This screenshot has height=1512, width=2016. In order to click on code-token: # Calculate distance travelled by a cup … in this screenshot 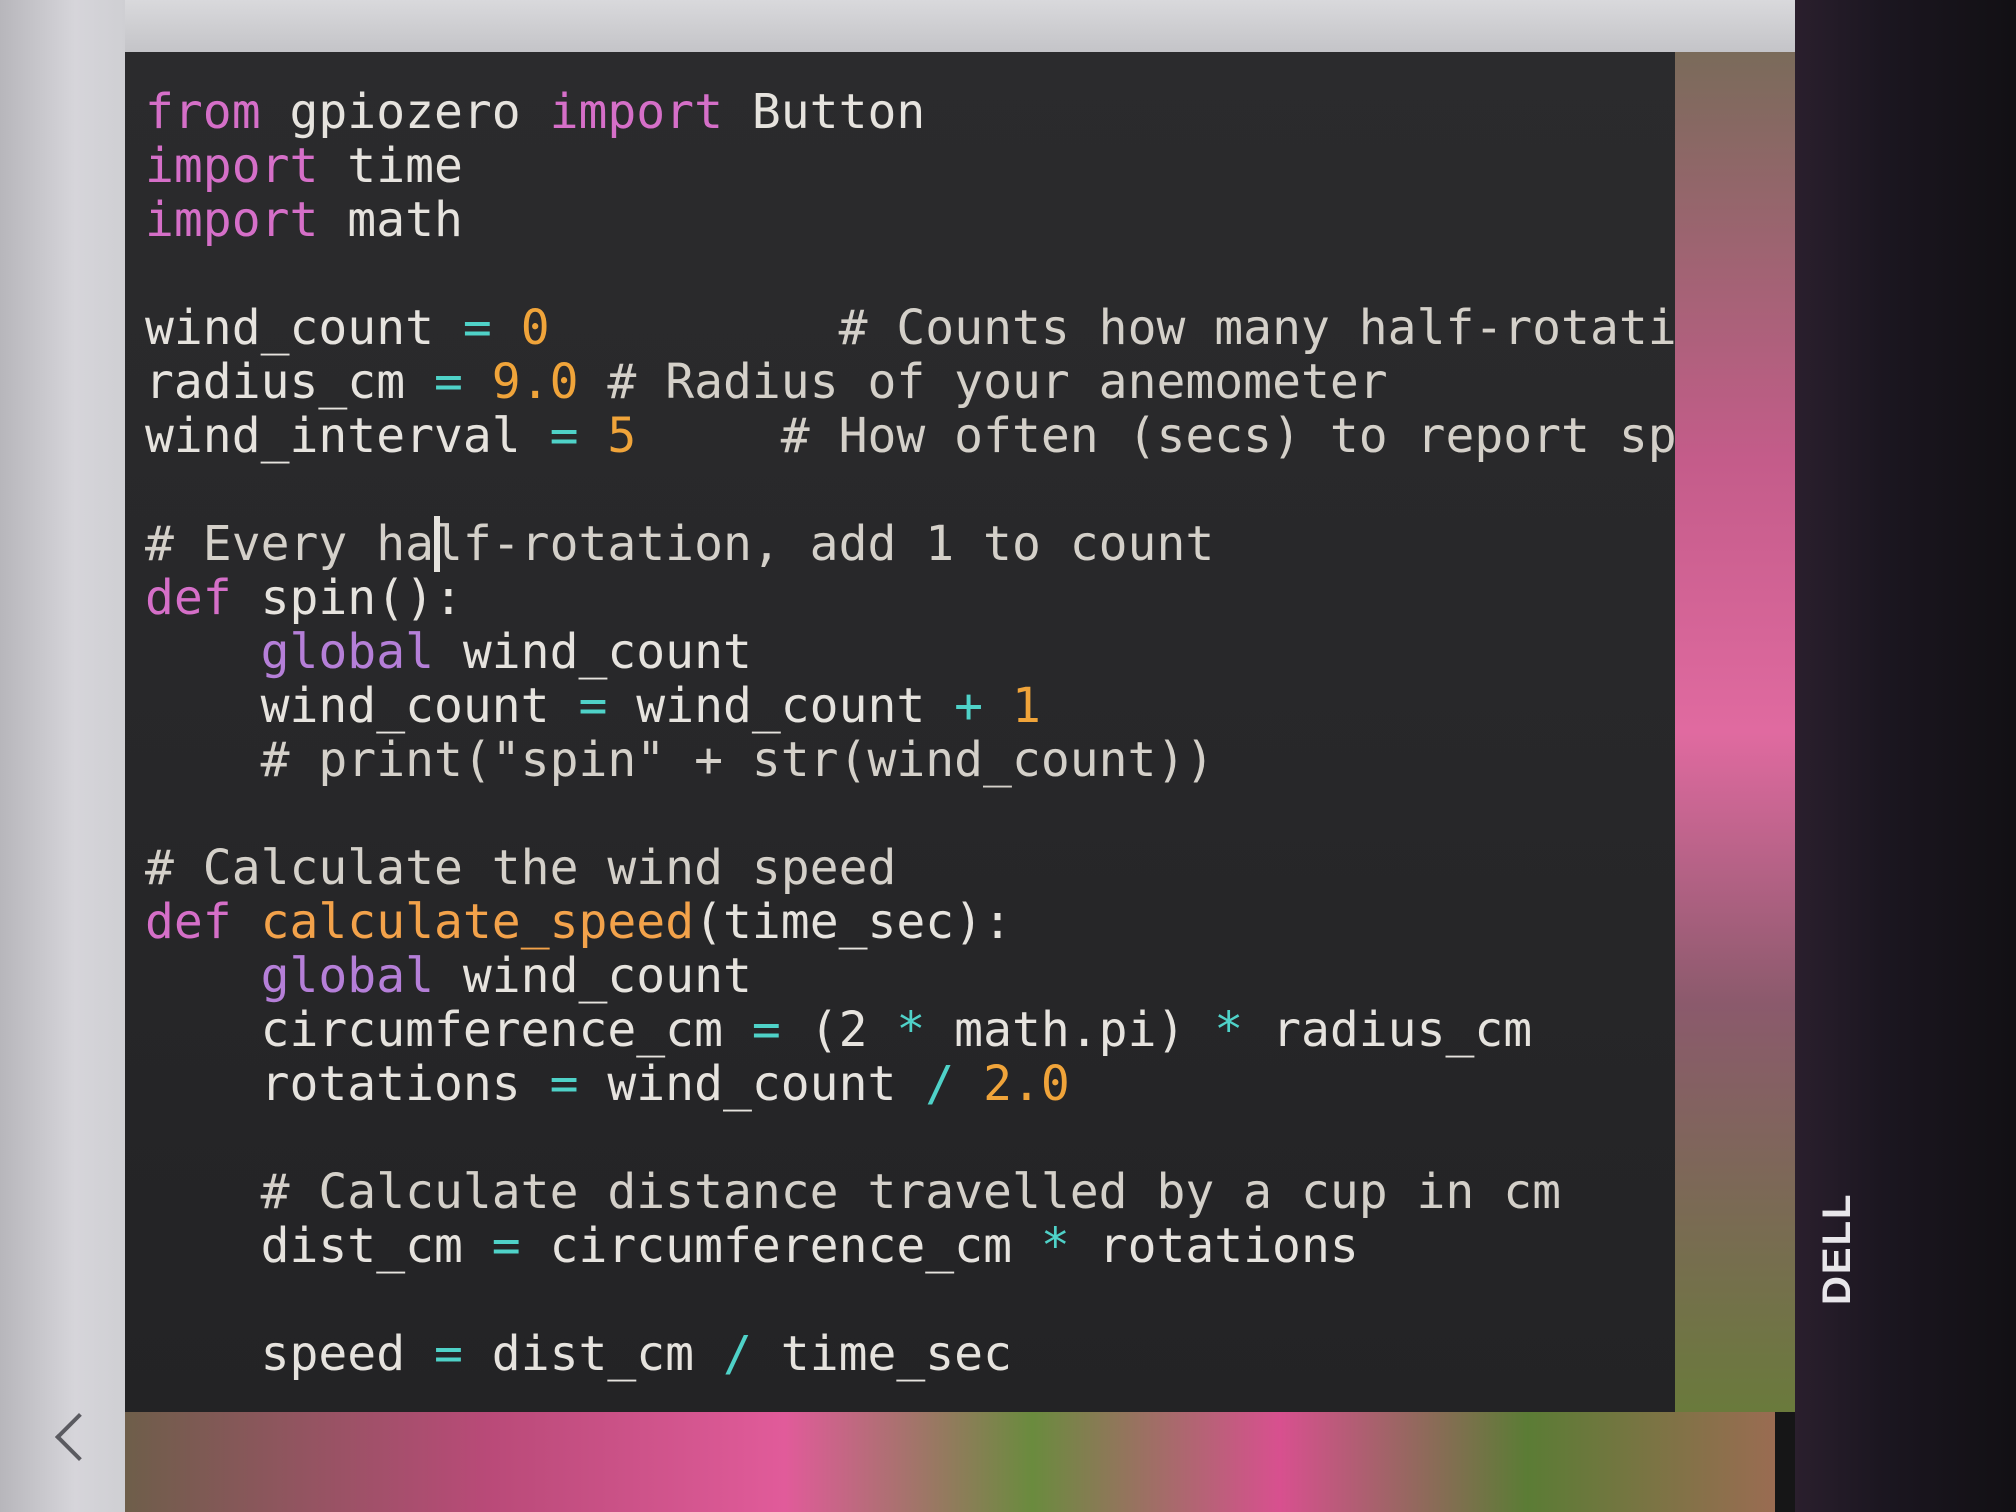, I will do `click(853, 1192)`.